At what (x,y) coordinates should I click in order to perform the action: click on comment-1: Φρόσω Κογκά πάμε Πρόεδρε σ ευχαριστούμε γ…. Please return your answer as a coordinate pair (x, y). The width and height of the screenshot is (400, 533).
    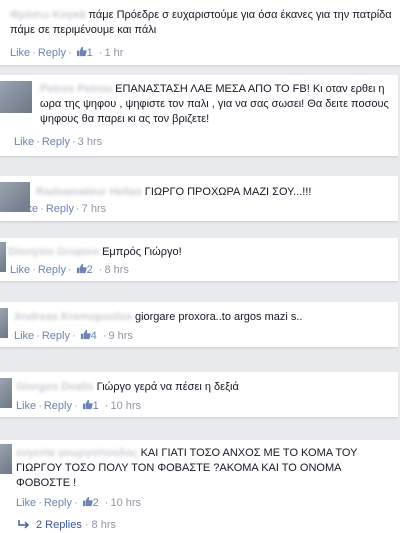
    Looking at the image, I should click on (200, 33).